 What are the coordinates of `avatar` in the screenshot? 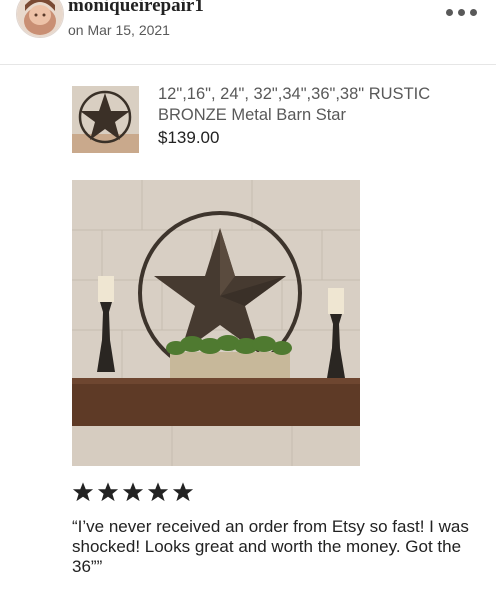 It's located at (40, 19).